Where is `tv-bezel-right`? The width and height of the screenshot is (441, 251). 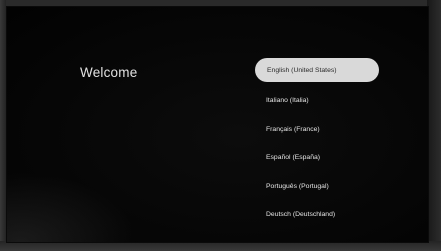
tv-bezel-right is located at coordinates (434, 125).